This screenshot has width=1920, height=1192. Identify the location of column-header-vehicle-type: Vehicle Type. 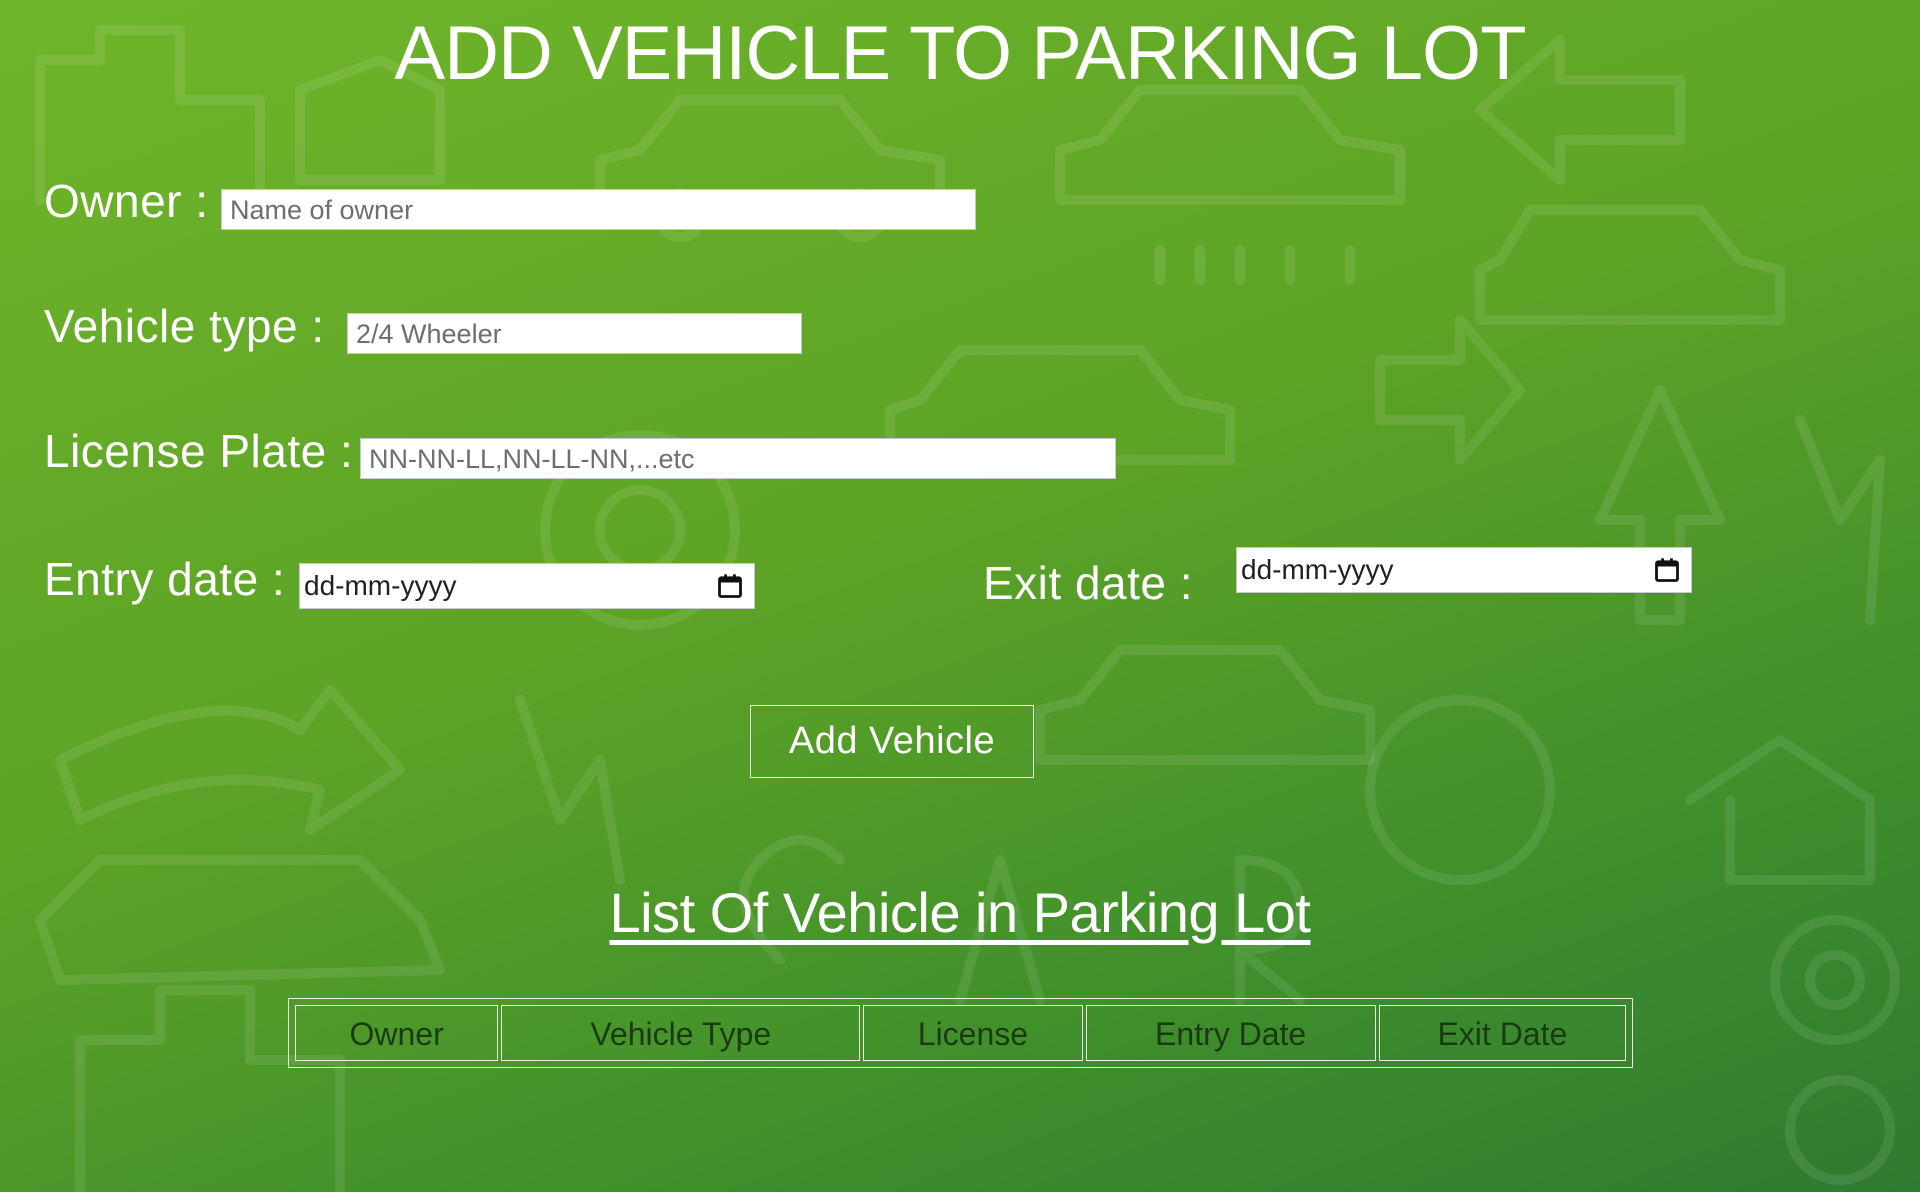
(681, 1033).